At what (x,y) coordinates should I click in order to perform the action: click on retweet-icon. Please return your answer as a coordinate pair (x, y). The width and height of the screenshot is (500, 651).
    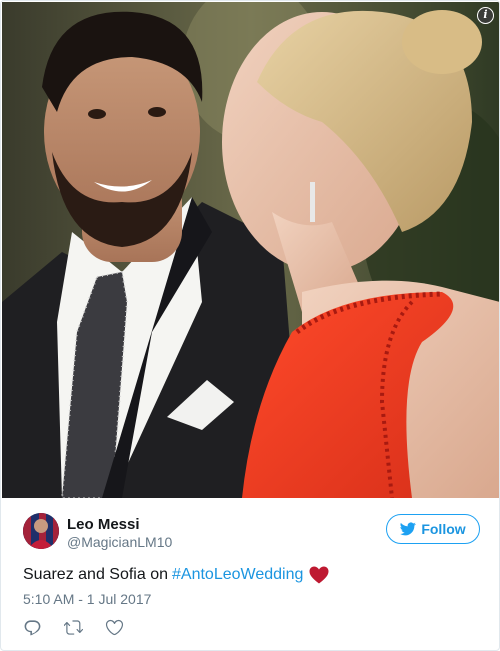
    Looking at the image, I should click on (73, 627).